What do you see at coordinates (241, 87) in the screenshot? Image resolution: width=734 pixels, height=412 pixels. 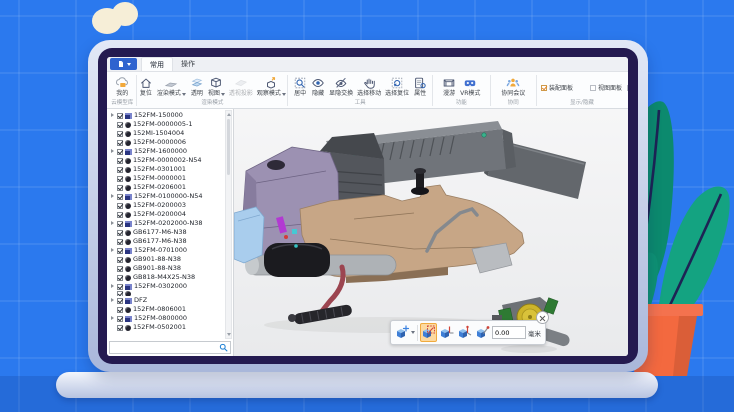 I see `perspective-button: 透视投影` at bounding box center [241, 87].